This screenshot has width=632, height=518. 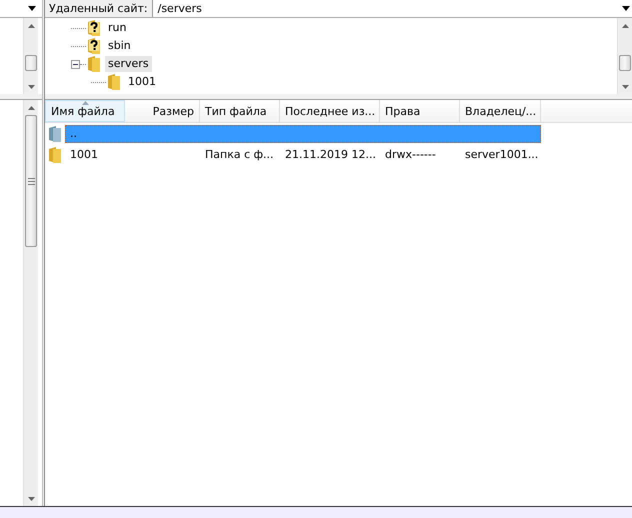 I want to click on collapse-toggle, so click(x=75, y=64).